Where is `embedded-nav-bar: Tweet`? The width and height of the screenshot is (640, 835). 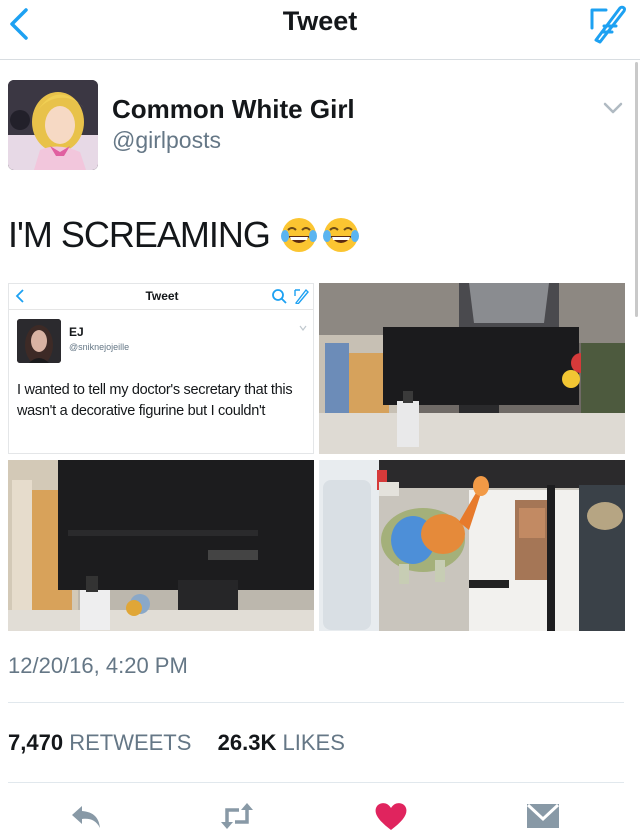
embedded-nav-bar: Tweet is located at coordinates (161, 297).